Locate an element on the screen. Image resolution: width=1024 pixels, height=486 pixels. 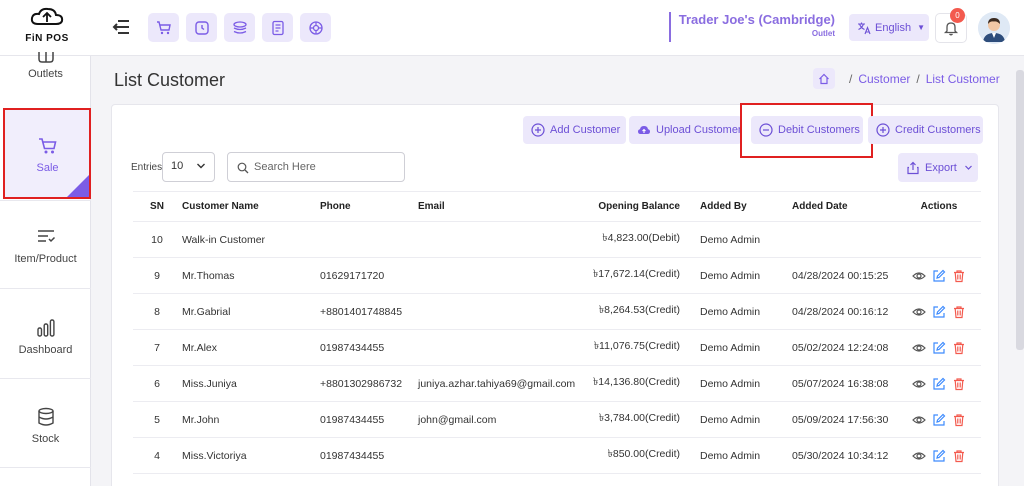
column-header-name: Customer Name is located at coordinates (220, 206).